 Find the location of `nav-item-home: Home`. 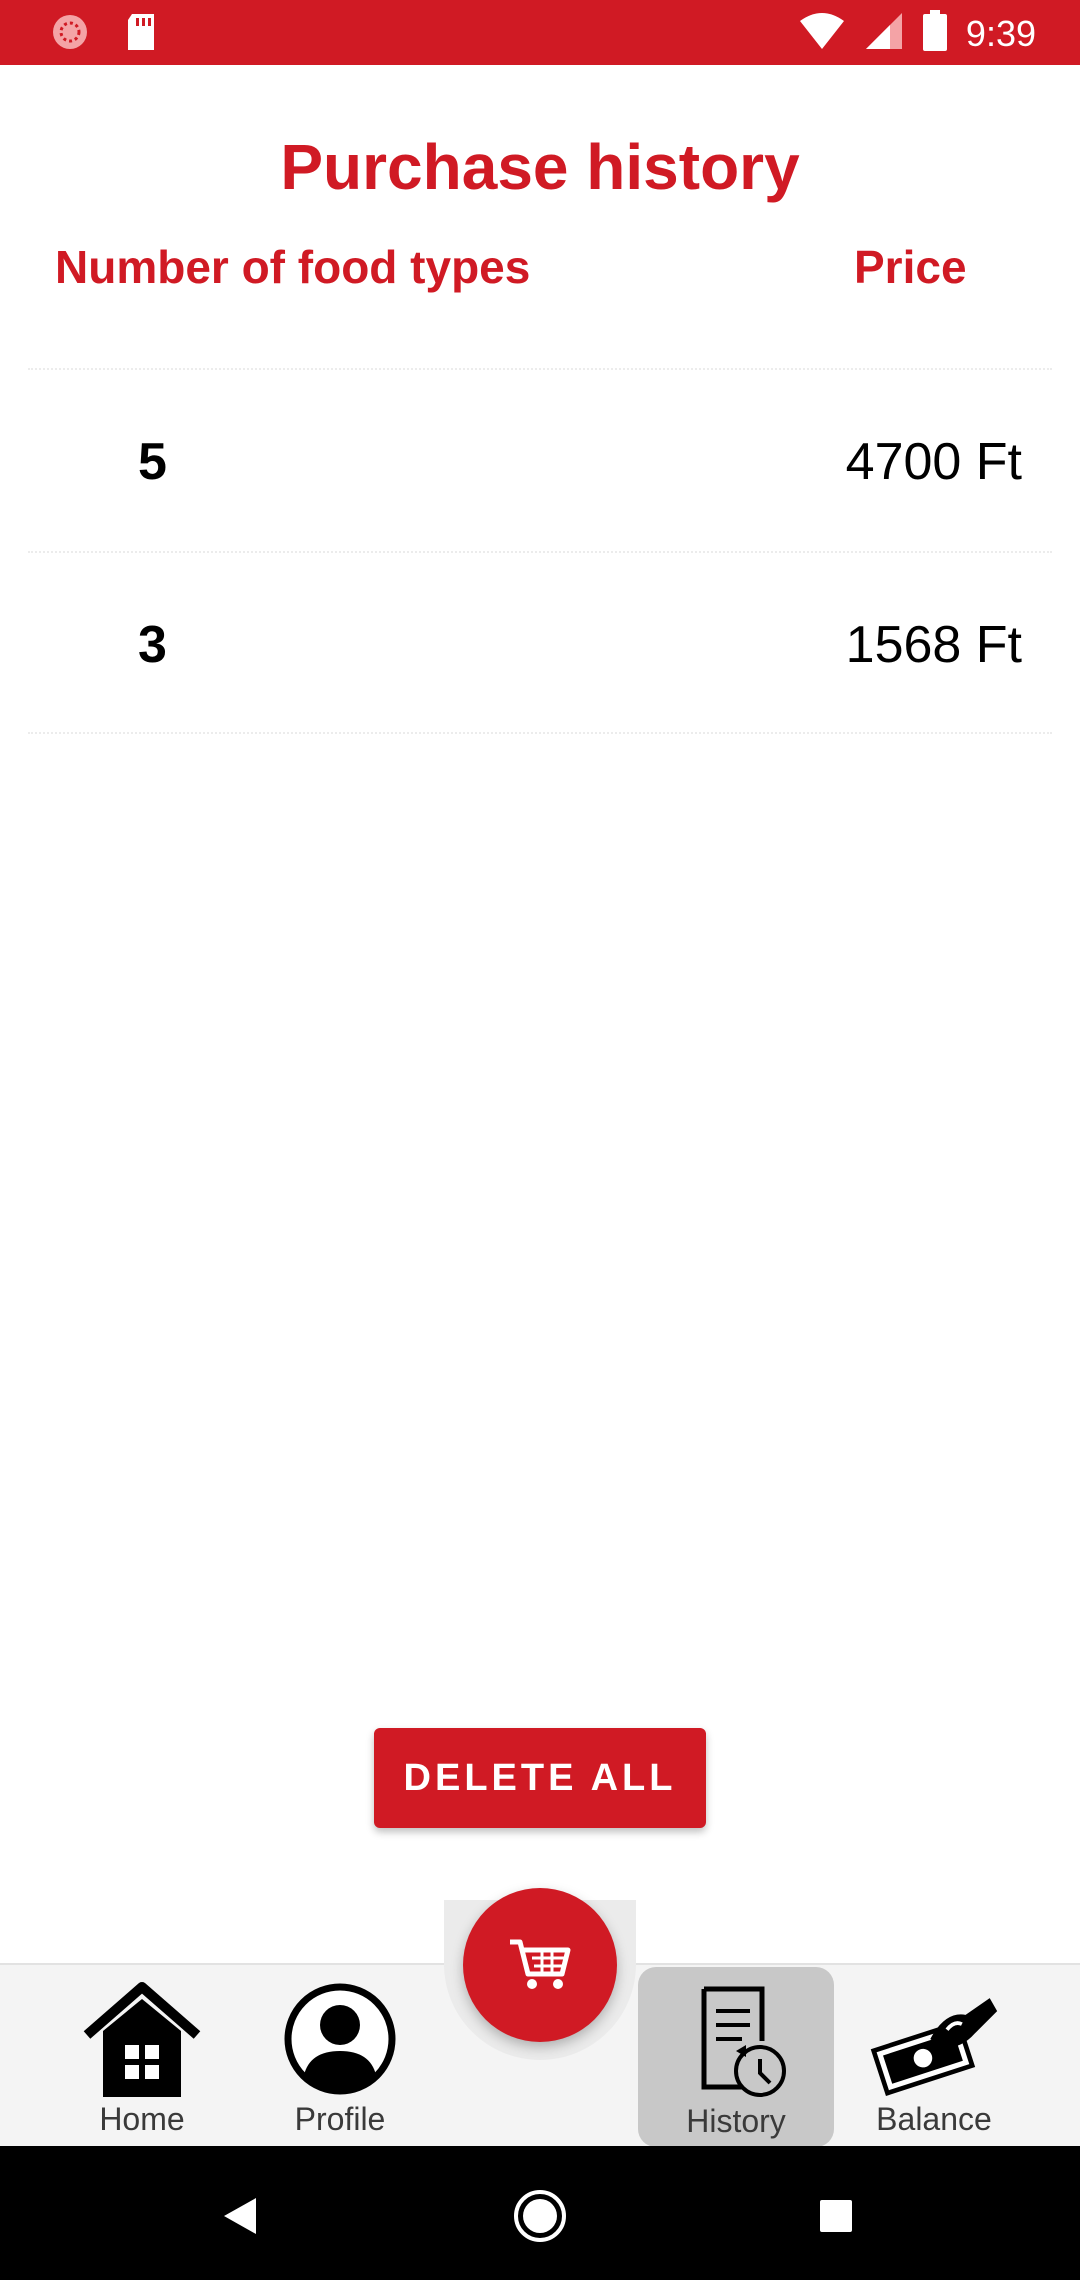

nav-item-home: Home is located at coordinates (142, 2056).